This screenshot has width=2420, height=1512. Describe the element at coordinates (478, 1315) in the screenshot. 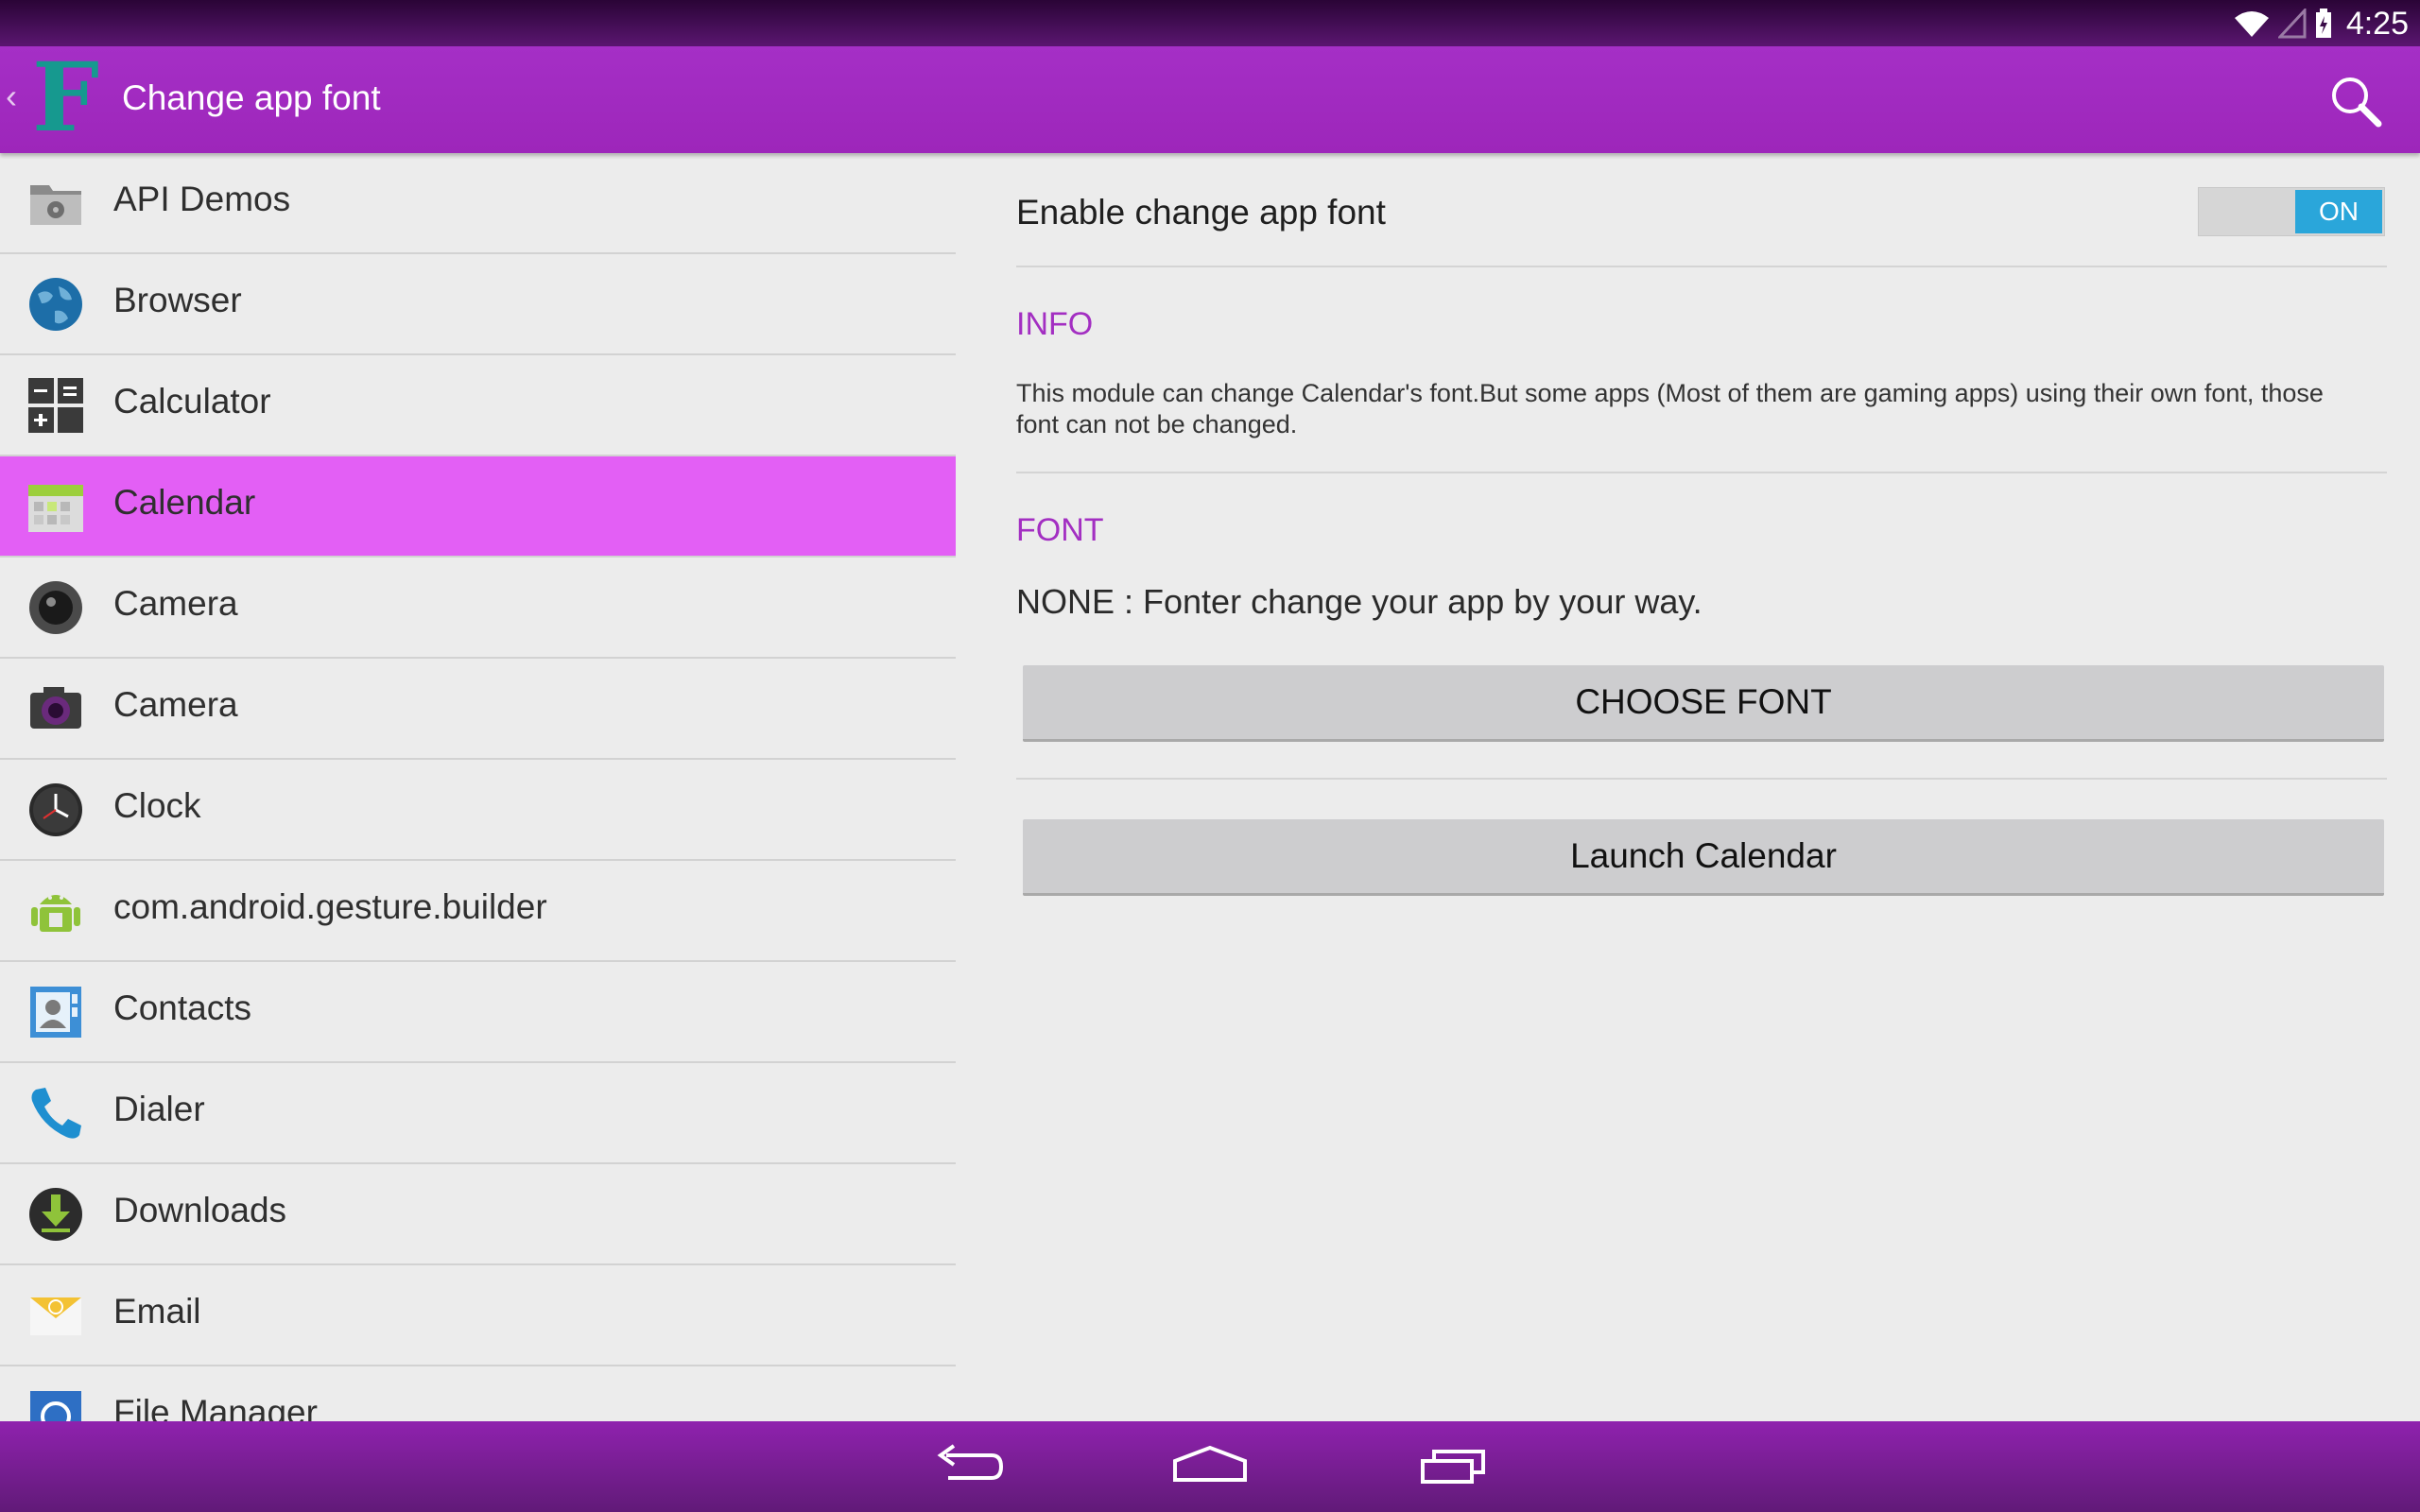

I see `list-item: Email` at that location.